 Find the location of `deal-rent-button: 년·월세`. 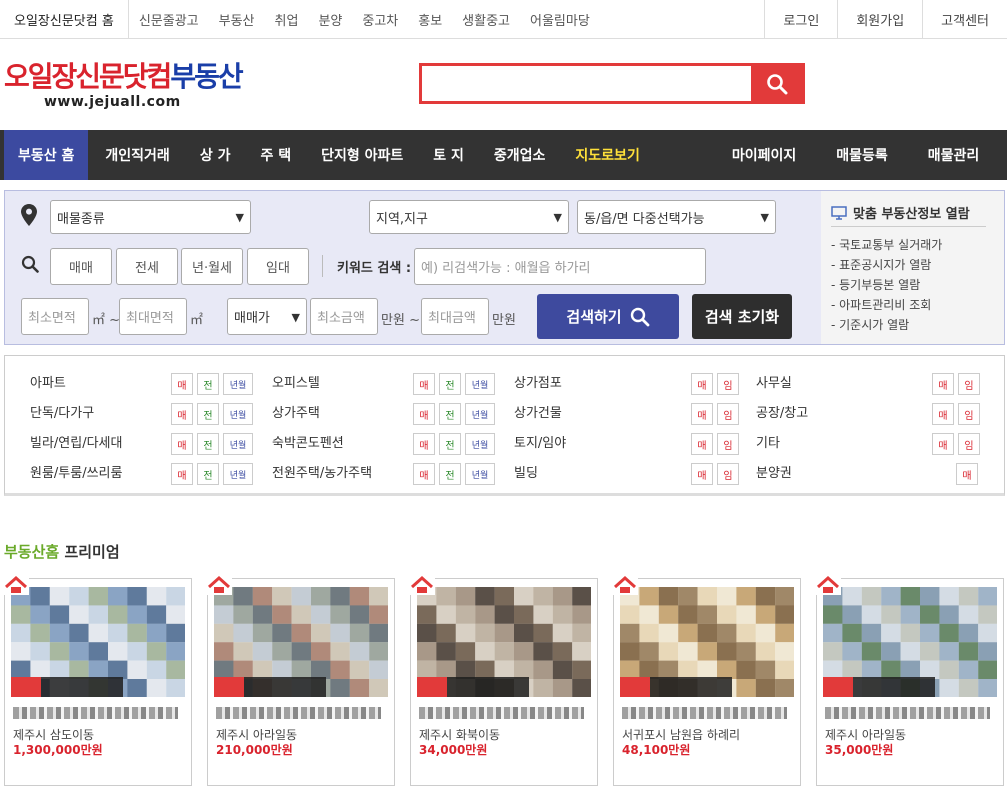

deal-rent-button: 년·월세 is located at coordinates (212, 266).